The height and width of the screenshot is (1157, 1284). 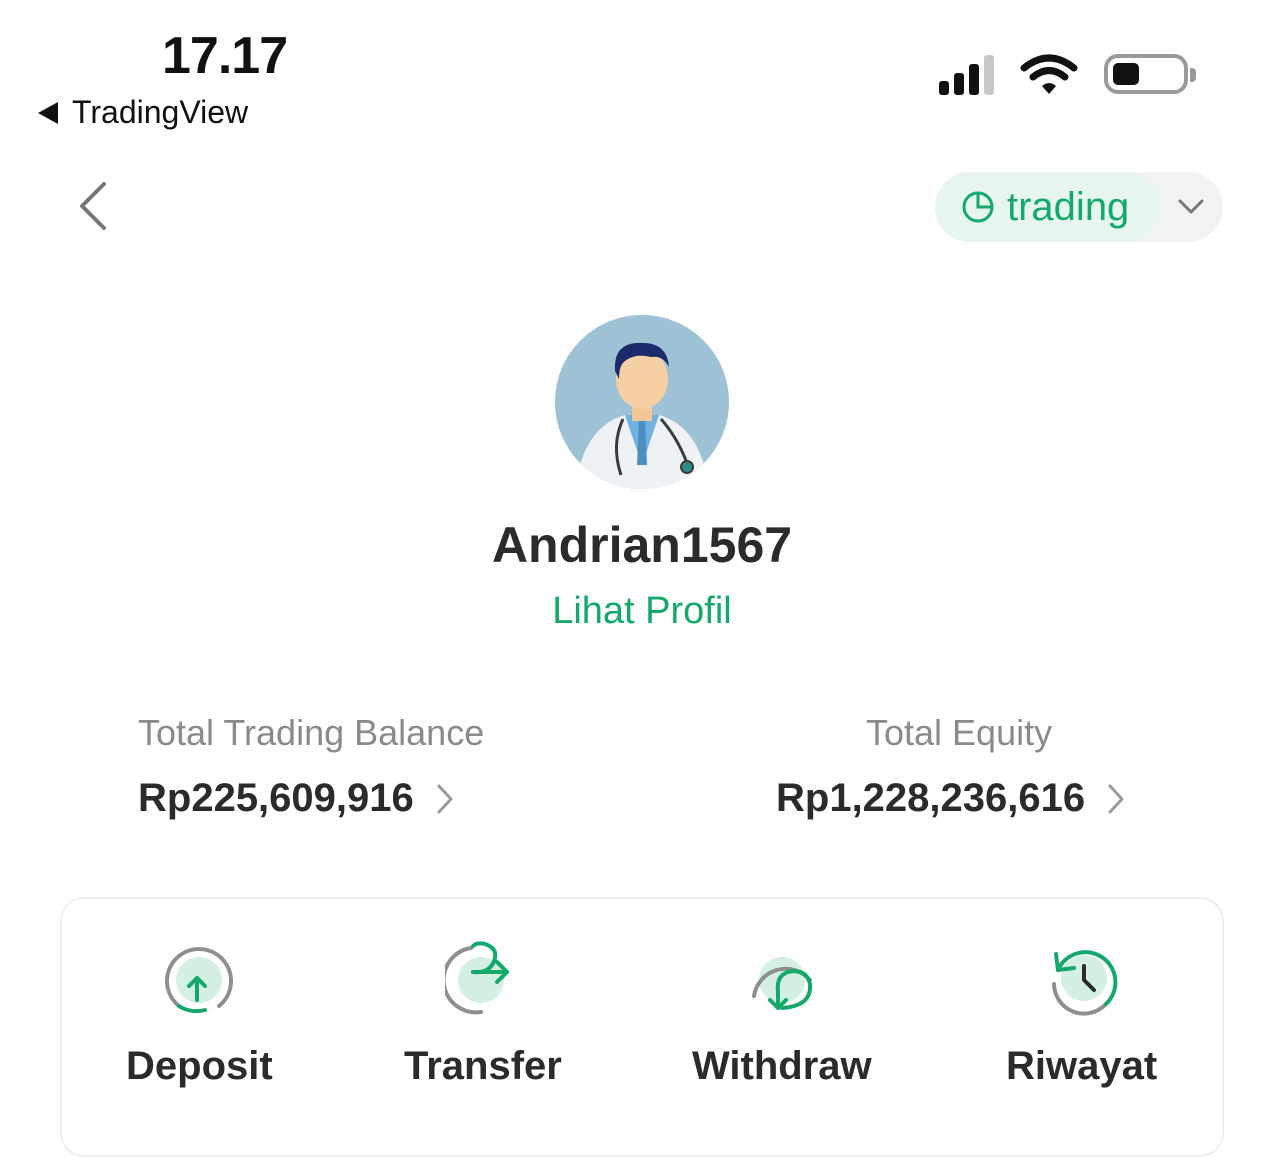 What do you see at coordinates (642, 611) in the screenshot?
I see `view-profile-link: Lihat Profil` at bounding box center [642, 611].